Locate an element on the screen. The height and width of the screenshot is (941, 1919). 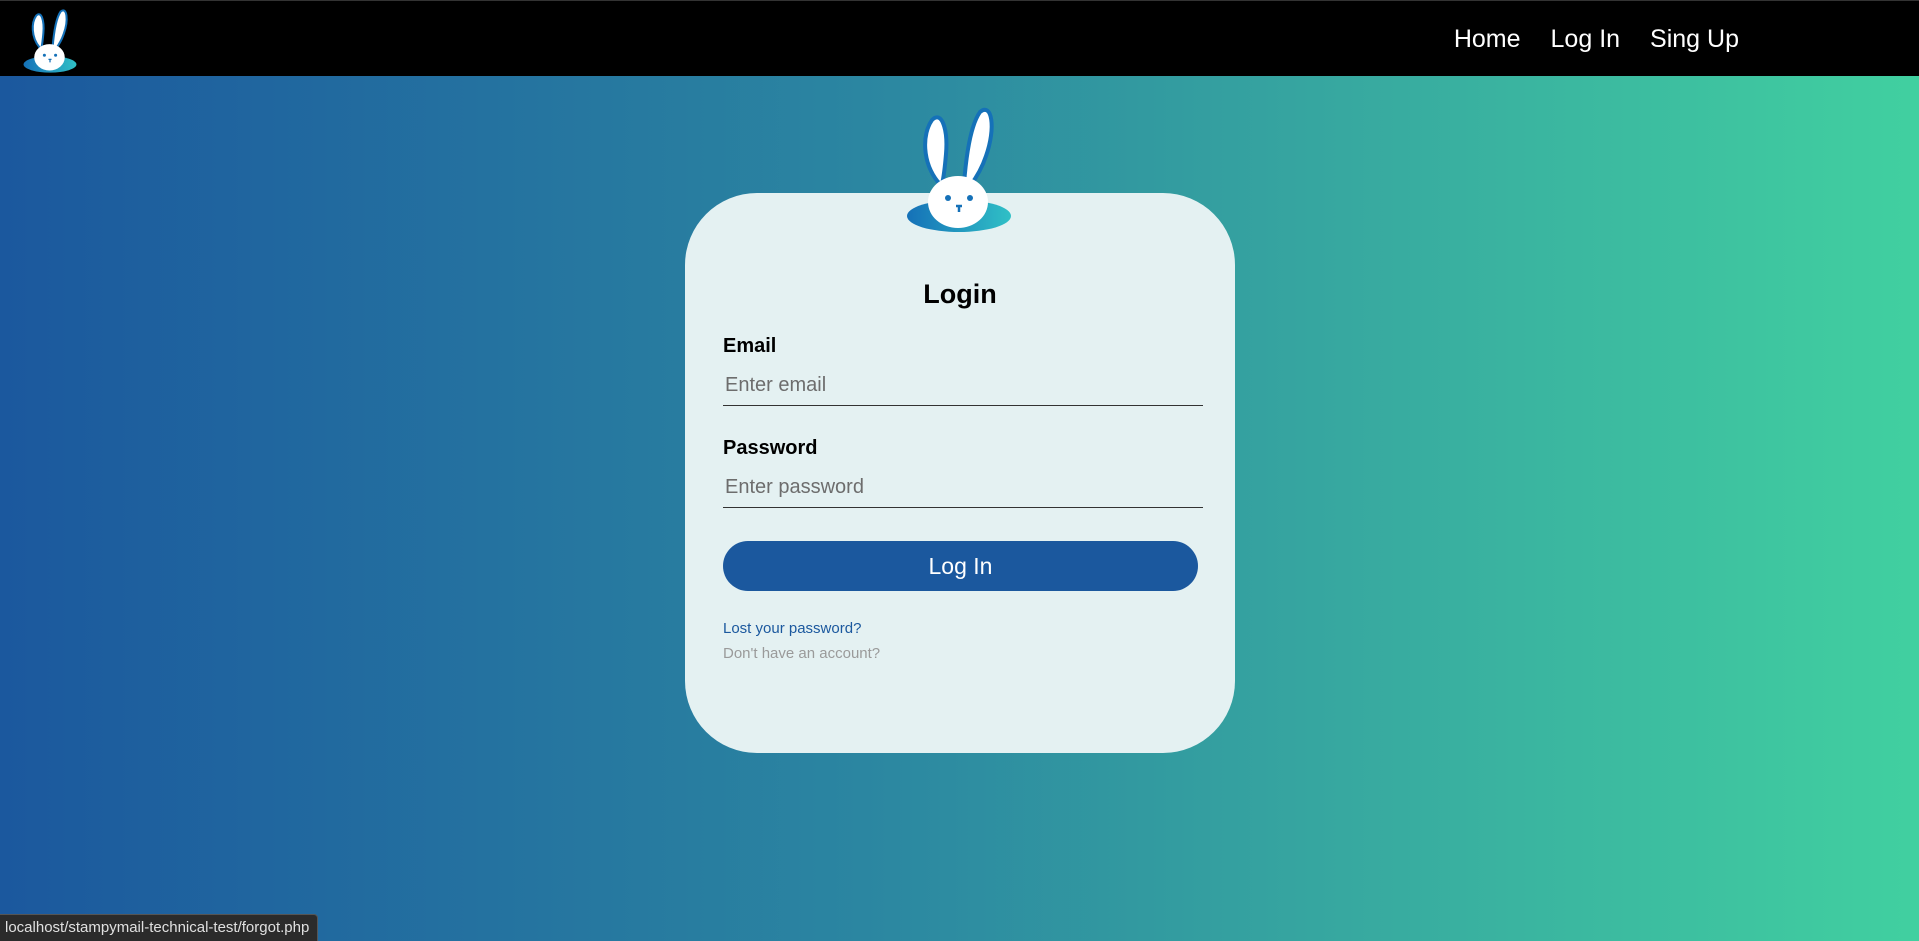
nav-links: Home Log In Sing Up is located at coordinates (1596, 39).